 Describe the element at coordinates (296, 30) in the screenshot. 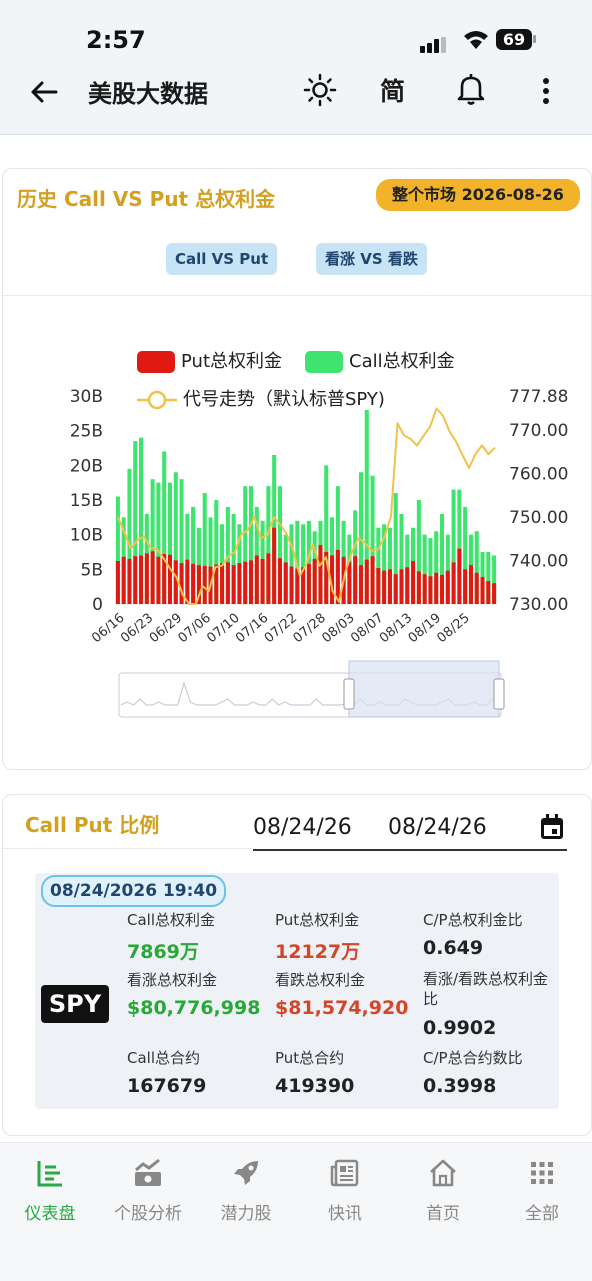

I see `status-bar: 2:57 69` at that location.